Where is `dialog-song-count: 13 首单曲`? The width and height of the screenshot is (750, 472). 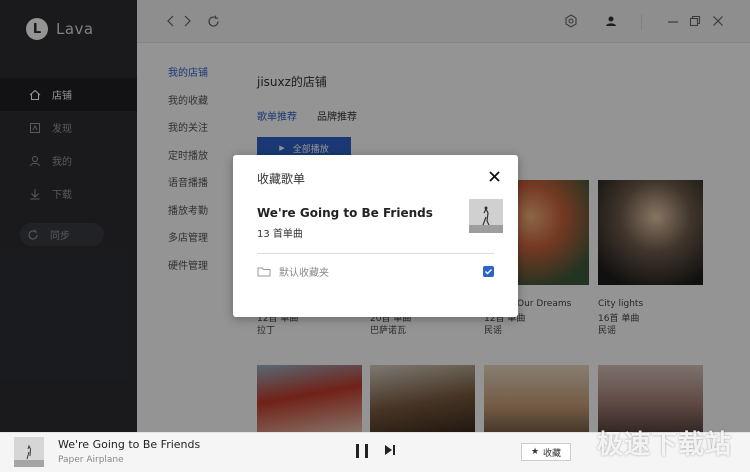 dialog-song-count: 13 首单曲 is located at coordinates (280, 234).